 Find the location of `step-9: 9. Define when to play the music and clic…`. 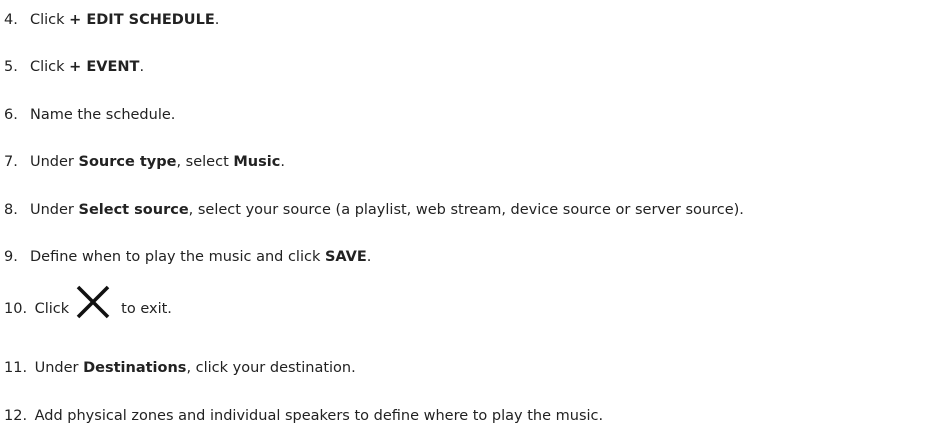

step-9: 9. Define when to play the music and clic… is located at coordinates (187, 257).